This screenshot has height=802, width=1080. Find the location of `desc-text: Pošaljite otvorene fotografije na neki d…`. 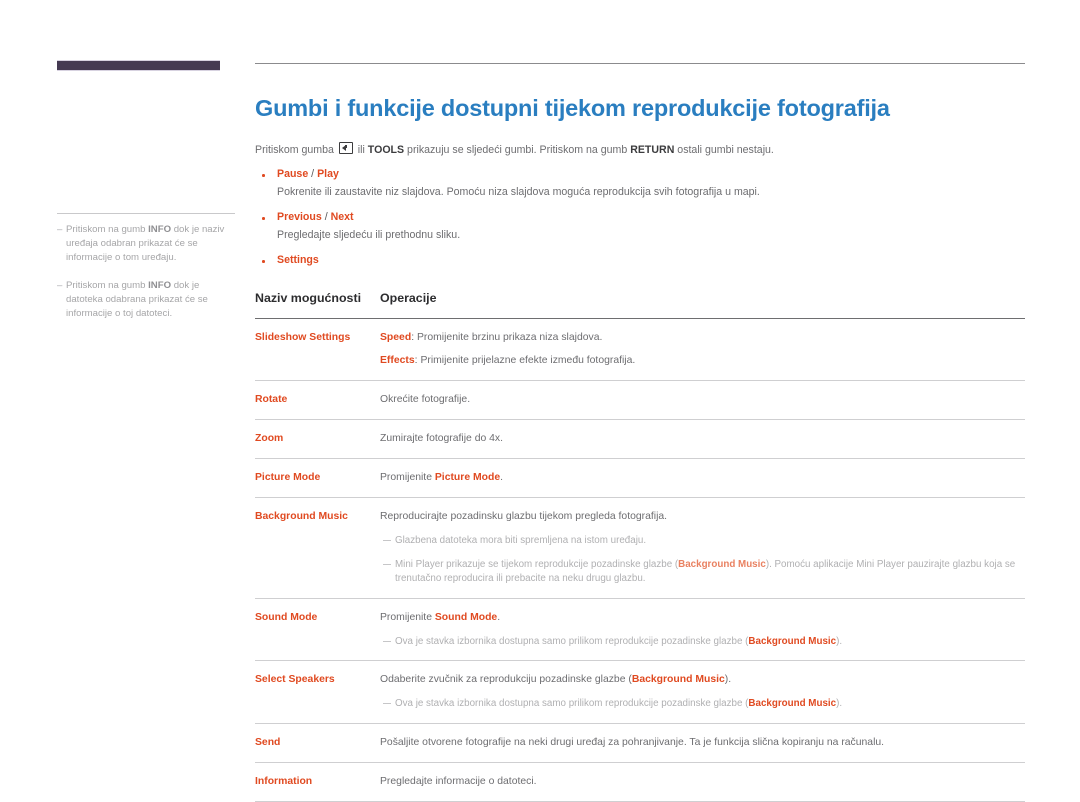

desc-text: Pošaljite otvorene fotografije na neki d… is located at coordinates (632, 742).